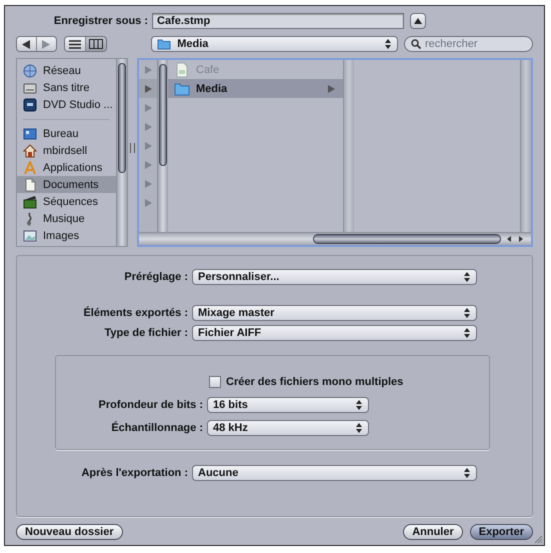 The width and height of the screenshot is (551, 553). Describe the element at coordinates (255, 88) in the screenshot. I see `file-row: Media` at that location.